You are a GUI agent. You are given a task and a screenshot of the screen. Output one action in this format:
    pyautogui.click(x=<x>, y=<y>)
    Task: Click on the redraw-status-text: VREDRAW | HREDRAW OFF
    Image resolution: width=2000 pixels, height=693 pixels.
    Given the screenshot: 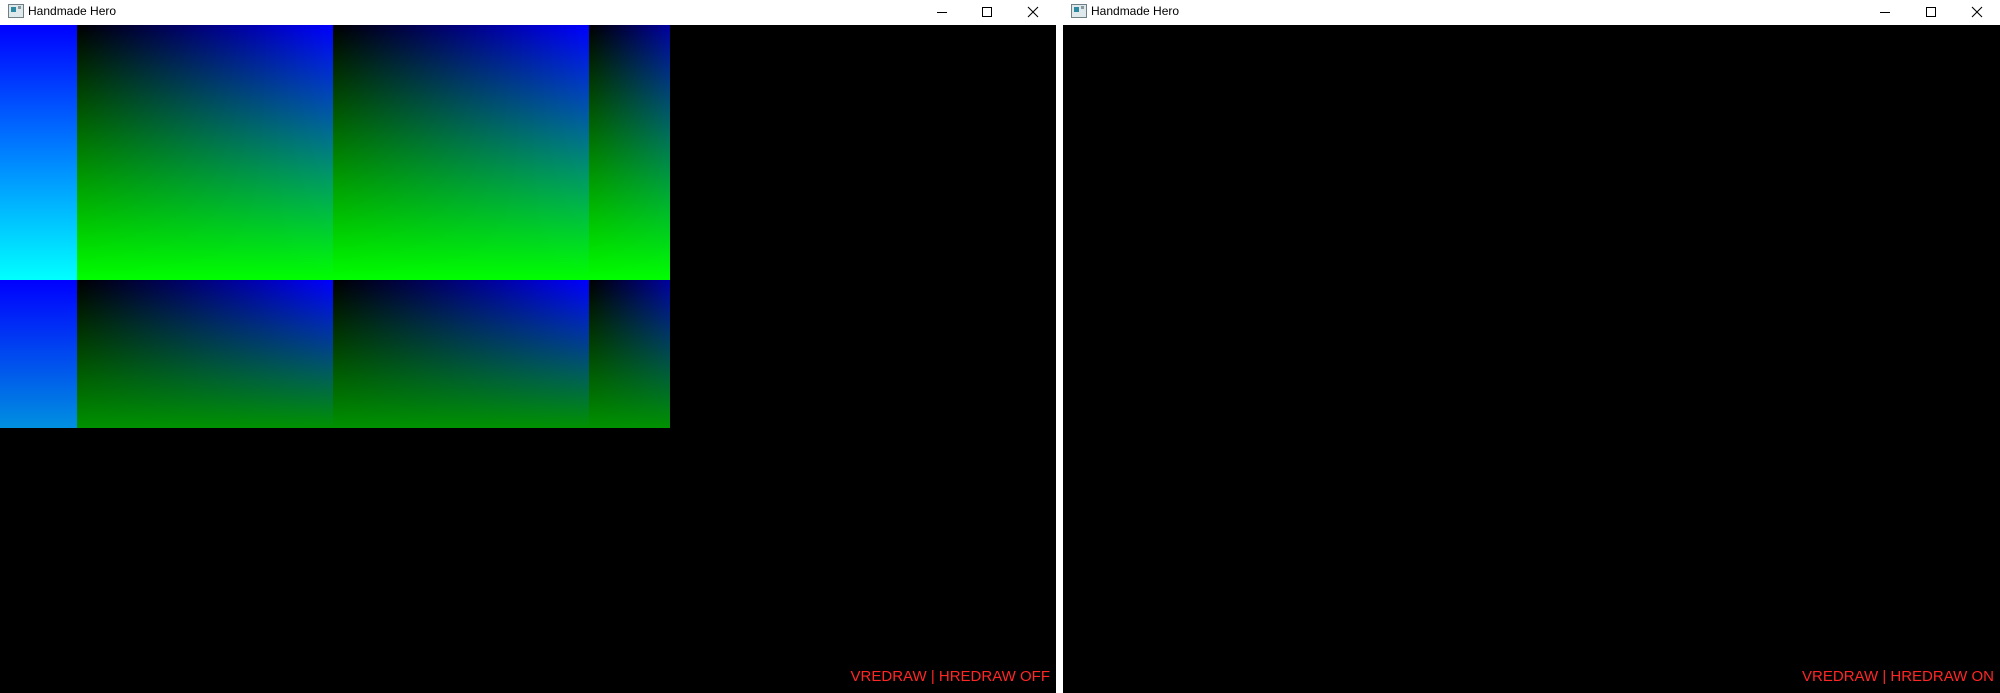 What is the action you would take?
    pyautogui.click(x=950, y=676)
    